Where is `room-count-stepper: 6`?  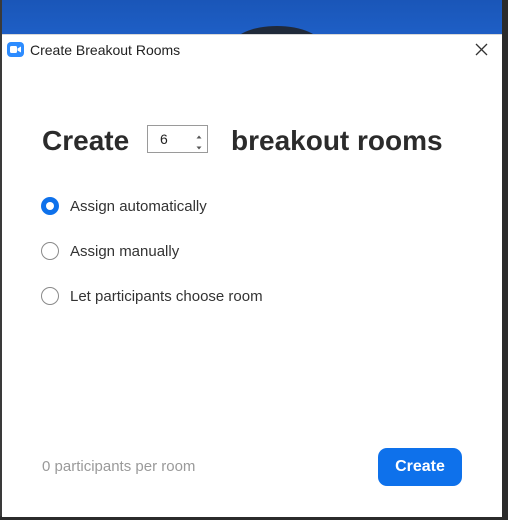 room-count-stepper: 6 is located at coordinates (177, 139).